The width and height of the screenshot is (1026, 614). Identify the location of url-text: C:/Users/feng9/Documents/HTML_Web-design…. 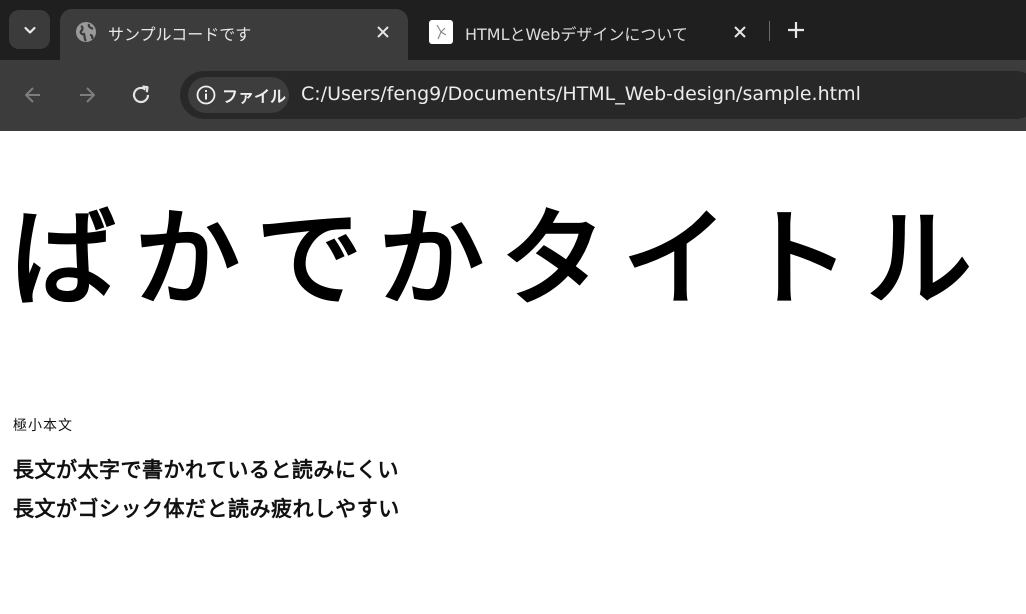
(581, 94).